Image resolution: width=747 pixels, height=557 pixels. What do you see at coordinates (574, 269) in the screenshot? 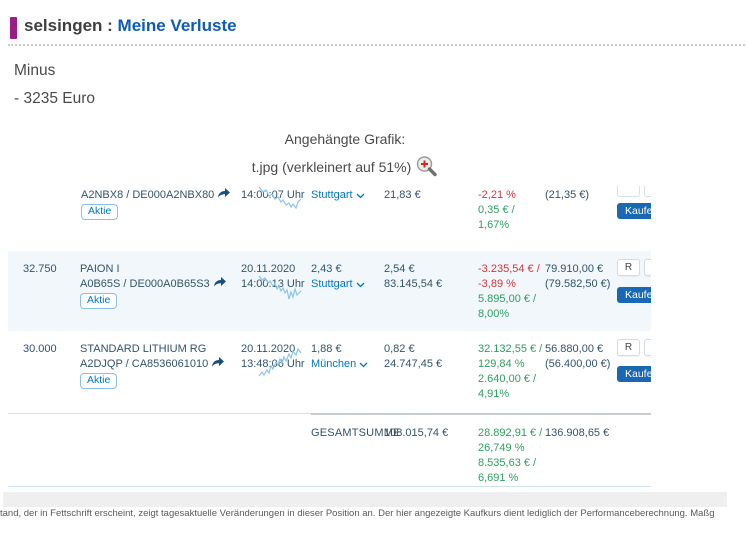
I see `position-value: 79.910,00 €` at bounding box center [574, 269].